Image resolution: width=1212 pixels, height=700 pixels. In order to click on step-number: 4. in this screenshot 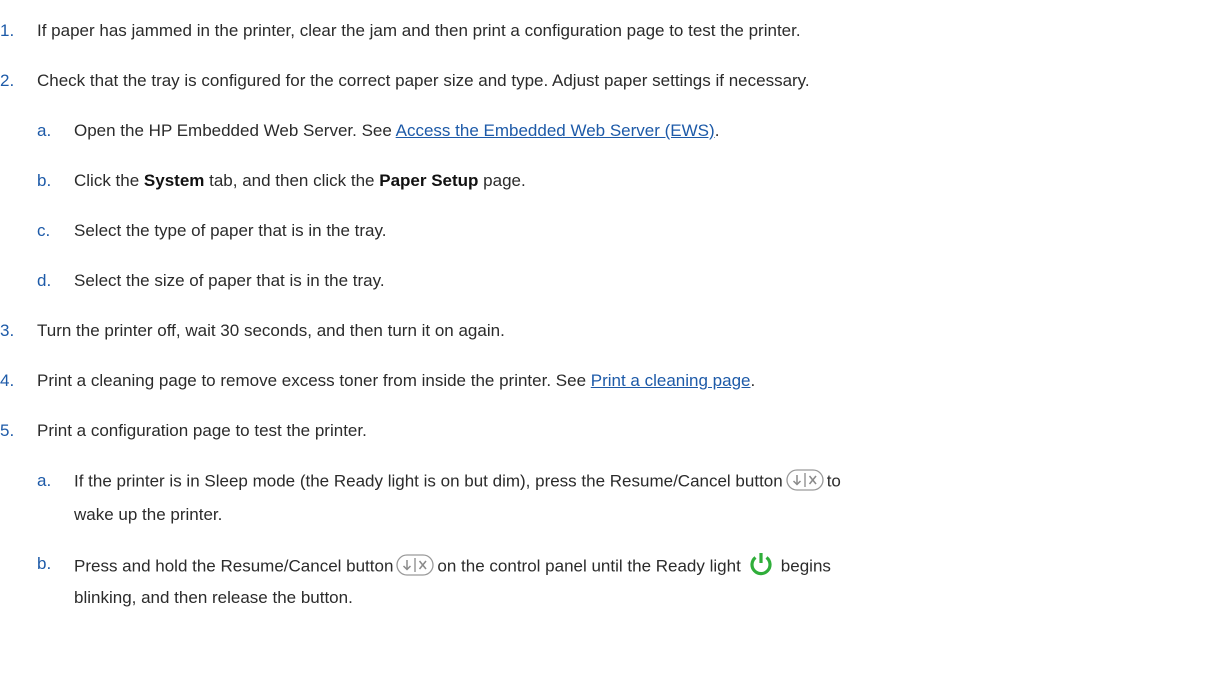, I will do `click(7, 380)`.